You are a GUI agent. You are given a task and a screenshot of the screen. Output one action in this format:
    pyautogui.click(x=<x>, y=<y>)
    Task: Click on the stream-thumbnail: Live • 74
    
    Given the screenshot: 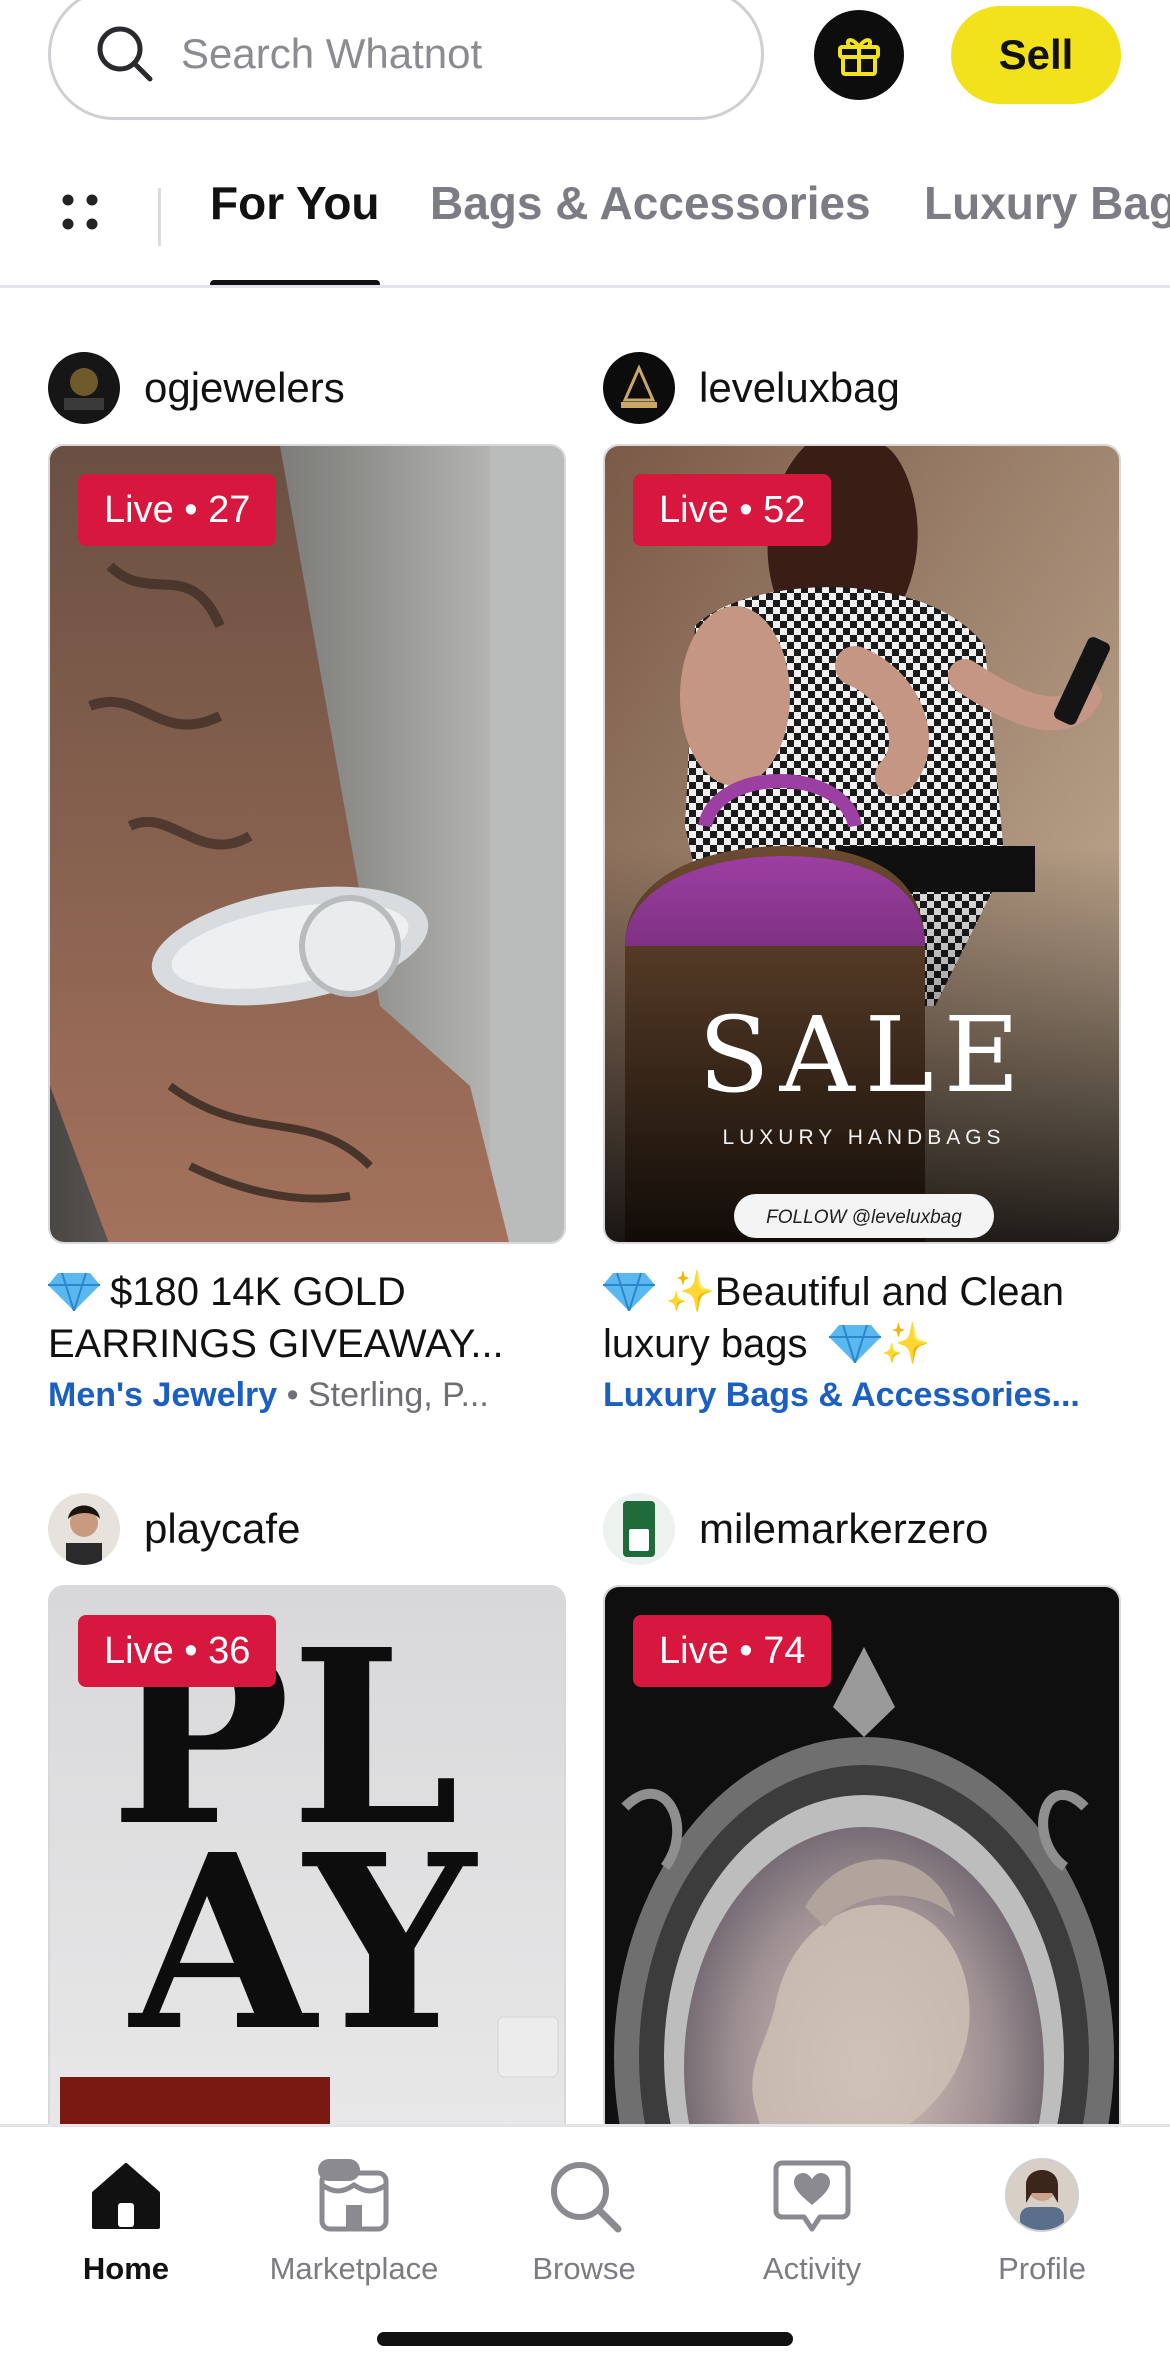 What is the action you would take?
    pyautogui.click(x=862, y=1855)
    